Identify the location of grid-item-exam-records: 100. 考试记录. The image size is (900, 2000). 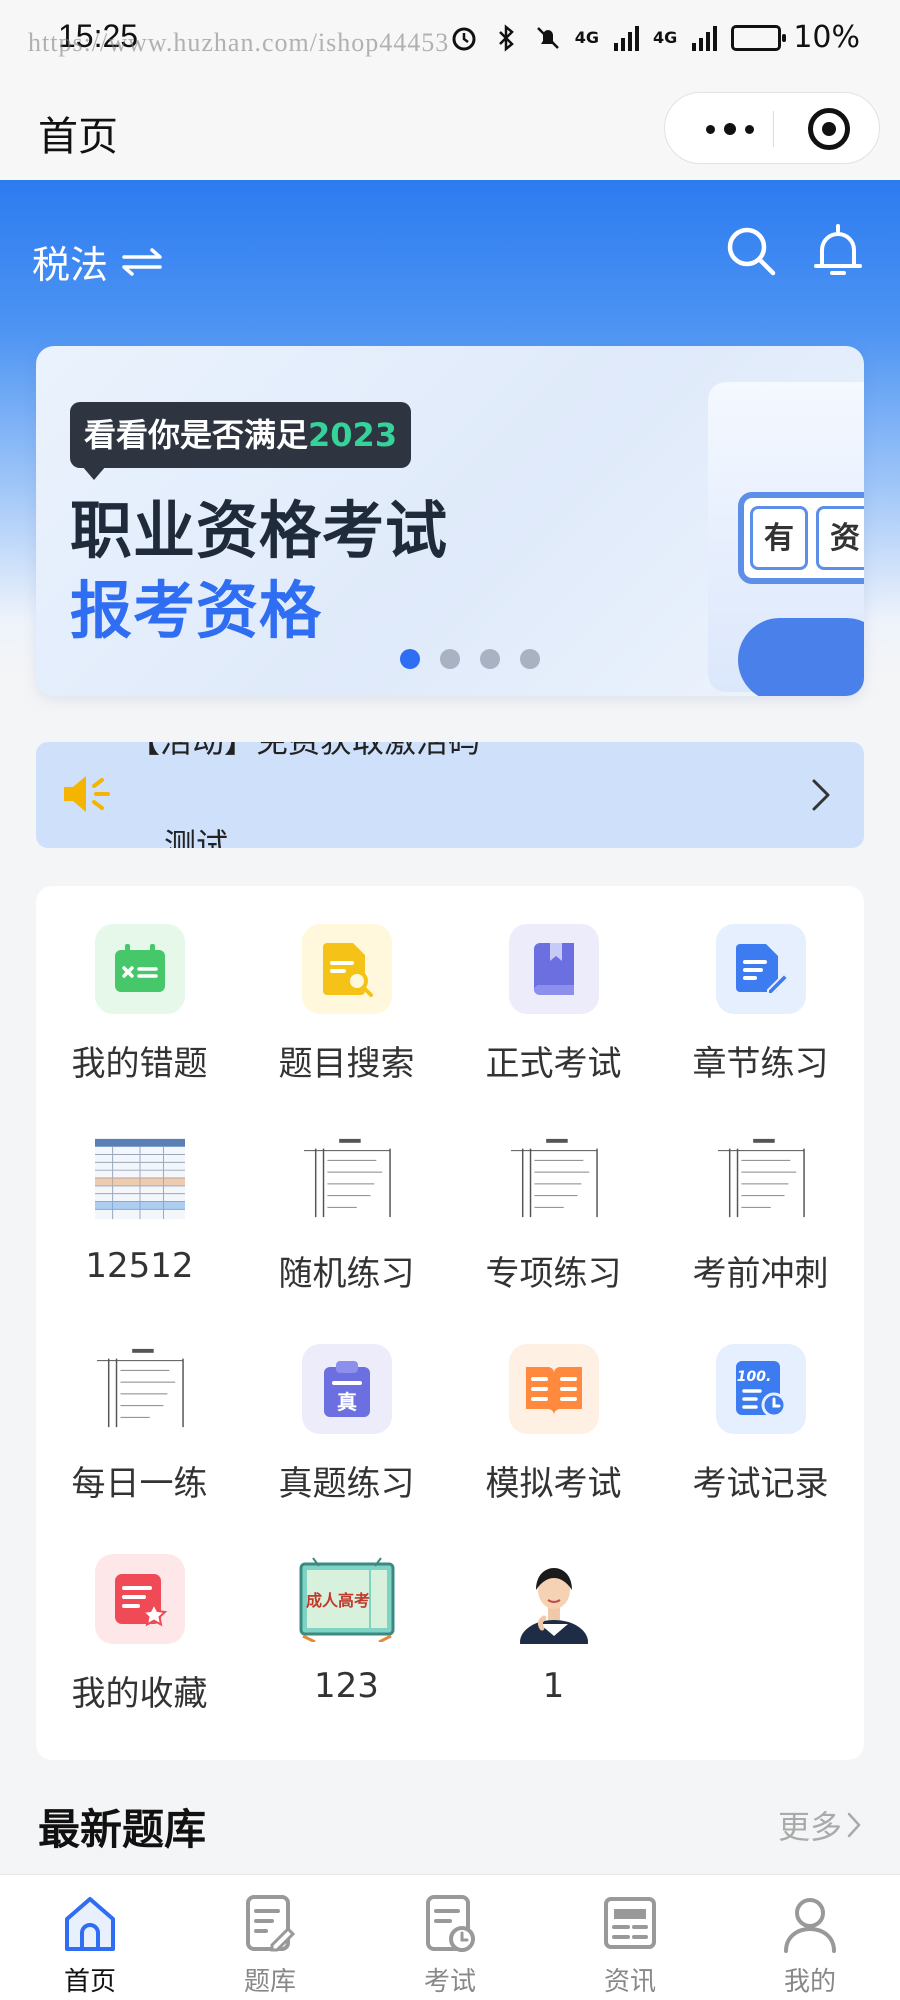
(760, 1411).